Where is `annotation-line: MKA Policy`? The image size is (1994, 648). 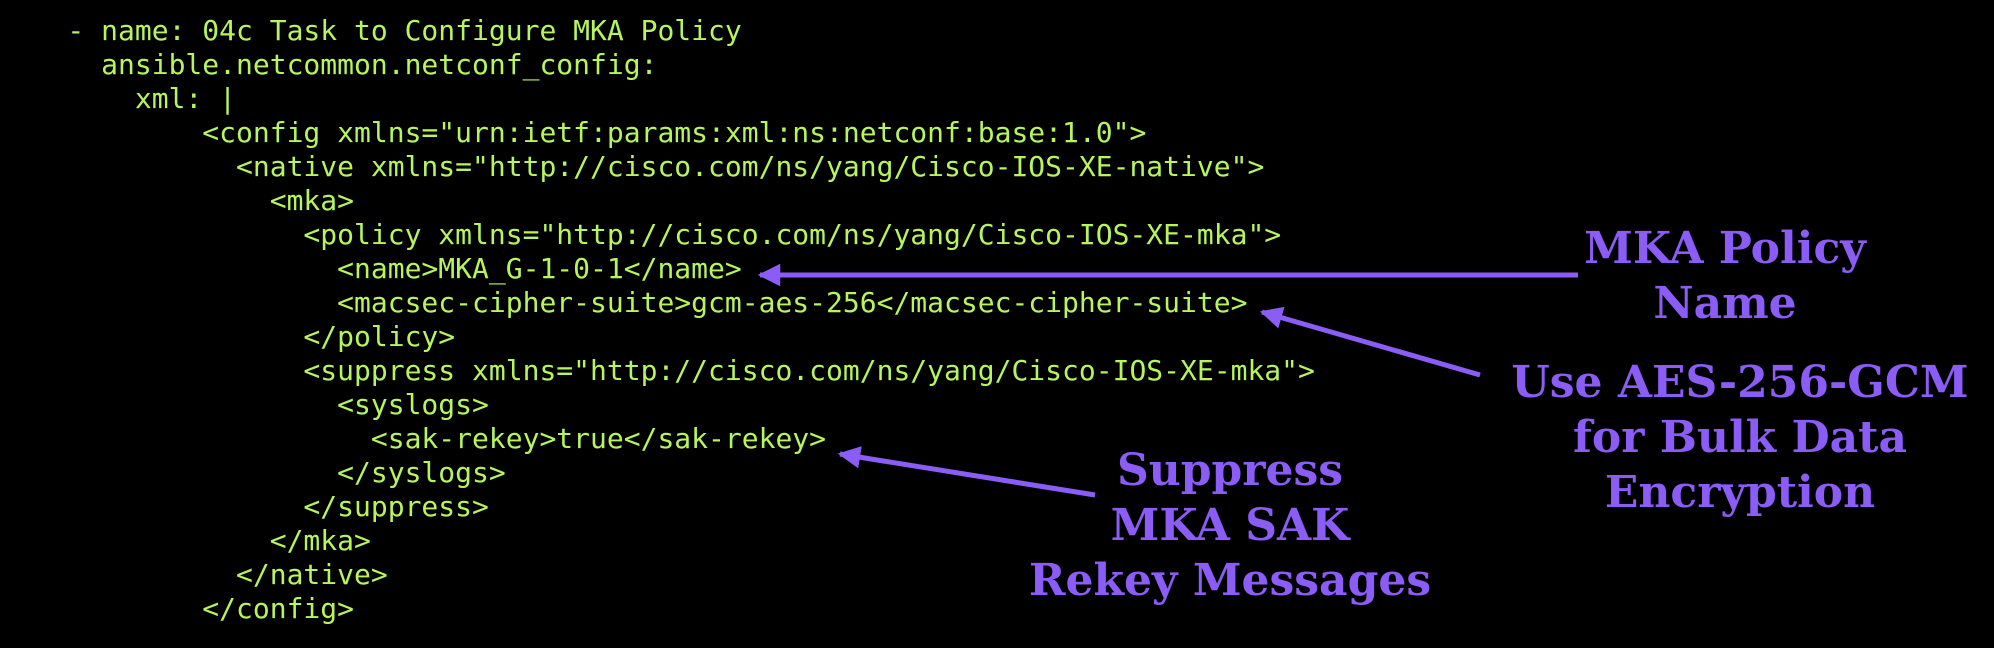
annotation-line: MKA Policy is located at coordinates (1725, 248).